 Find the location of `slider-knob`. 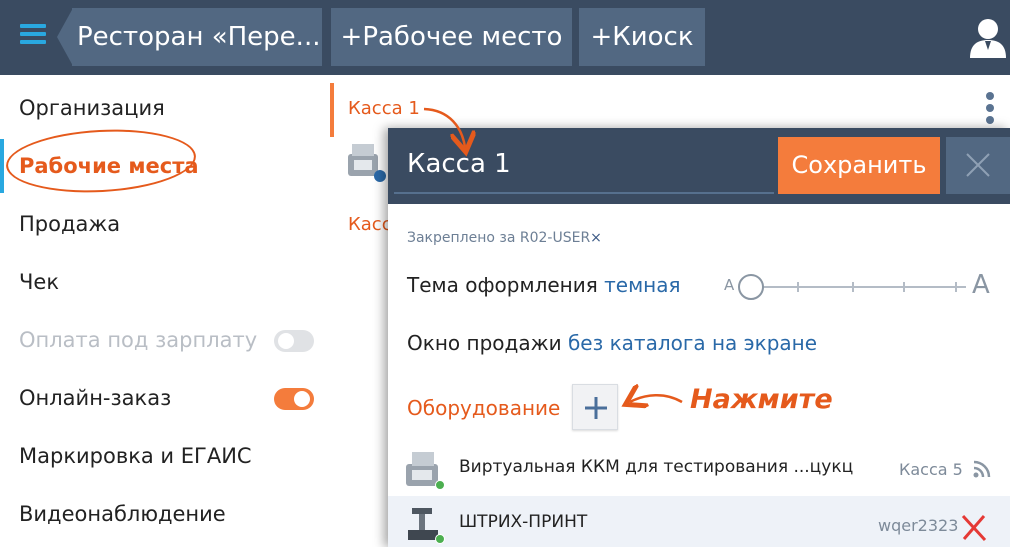

slider-knob is located at coordinates (751, 287).